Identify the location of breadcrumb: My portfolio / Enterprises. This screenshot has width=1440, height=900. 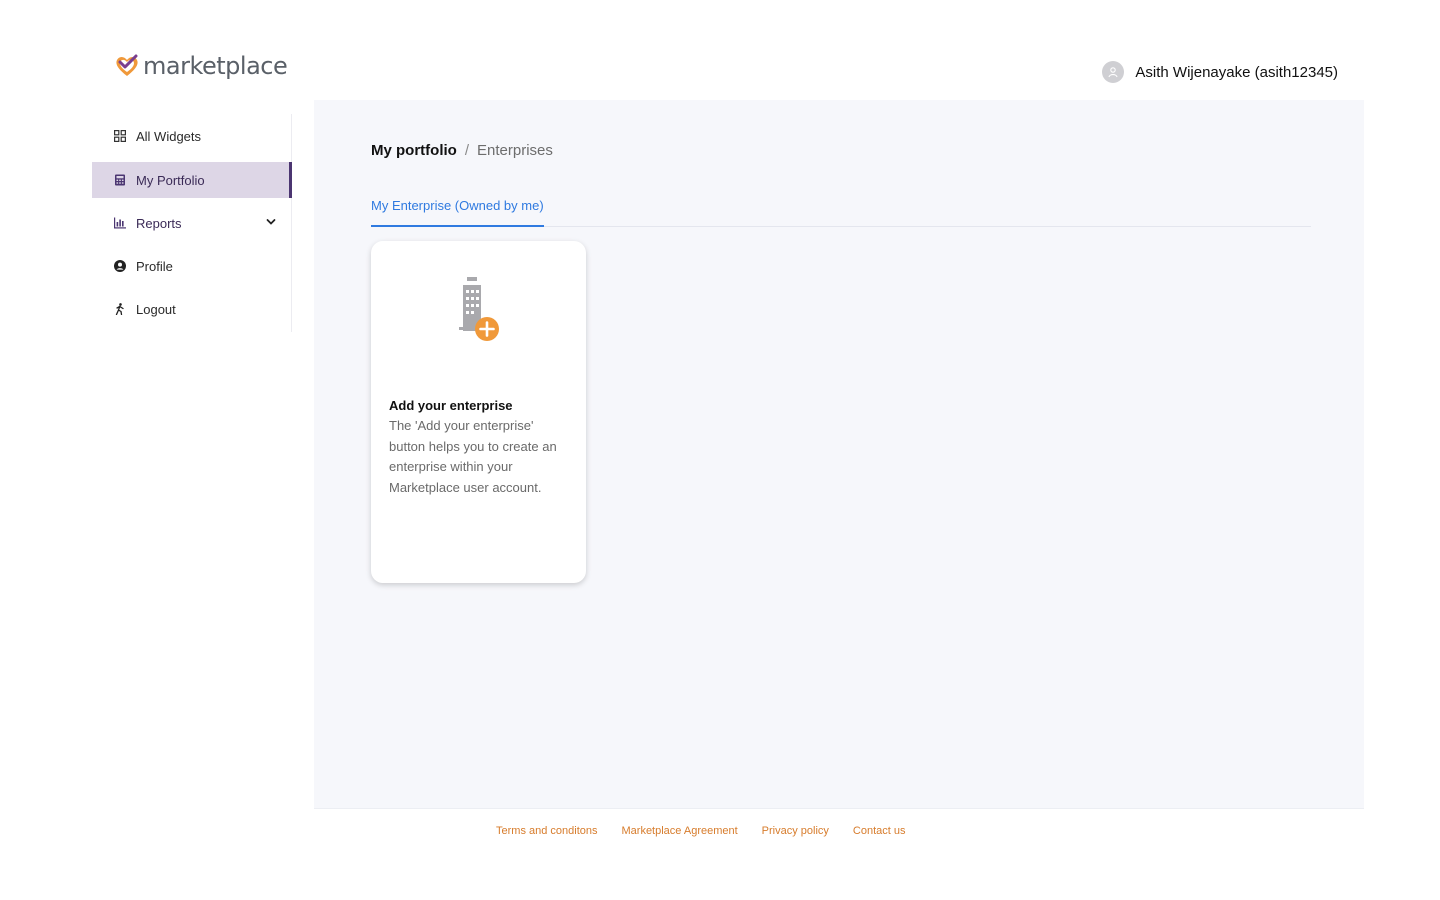
(462, 150).